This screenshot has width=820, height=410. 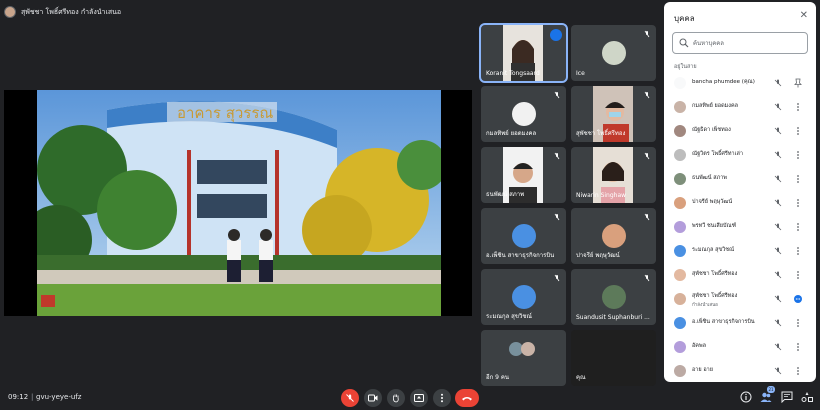 What do you see at coordinates (798, 83) in the screenshot?
I see `pin-icon` at bounding box center [798, 83].